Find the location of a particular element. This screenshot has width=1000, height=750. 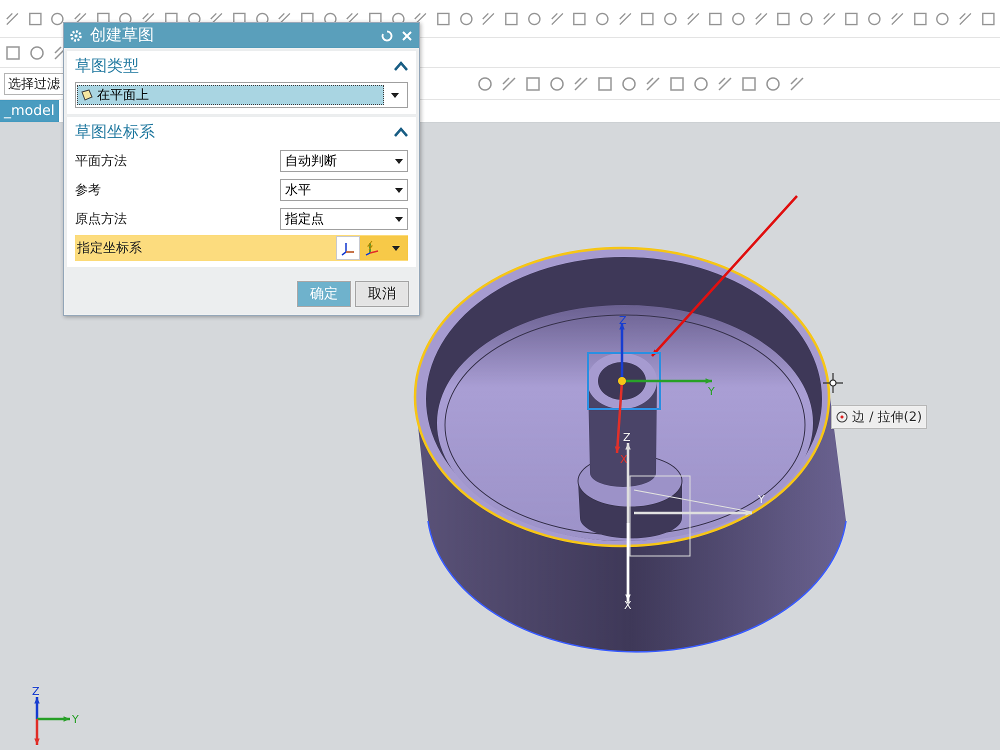

section-title: 草图类型 is located at coordinates (234, 66).